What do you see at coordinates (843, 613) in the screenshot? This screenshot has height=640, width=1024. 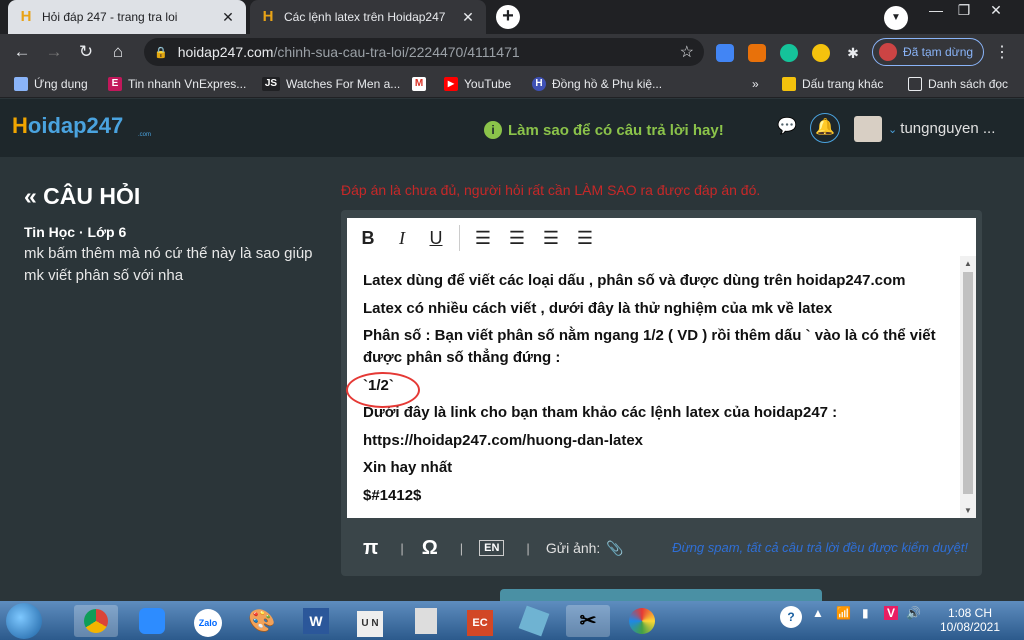 I see `network-icon: 📶` at bounding box center [843, 613].